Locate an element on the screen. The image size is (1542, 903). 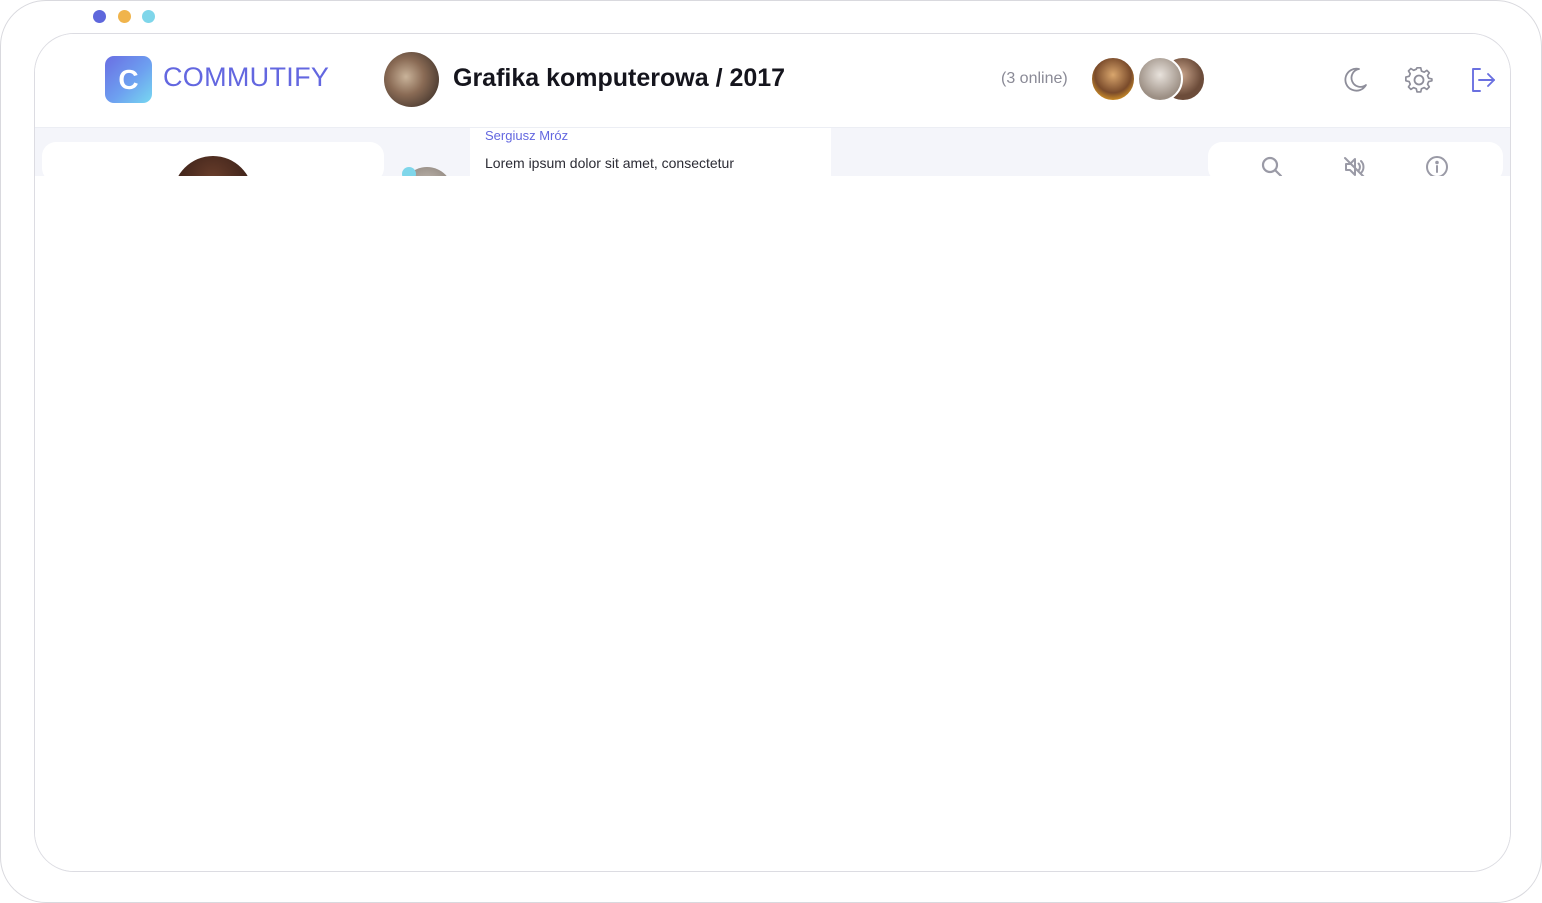
brand-name: COMMUTIFY is located at coordinates (246, 77).